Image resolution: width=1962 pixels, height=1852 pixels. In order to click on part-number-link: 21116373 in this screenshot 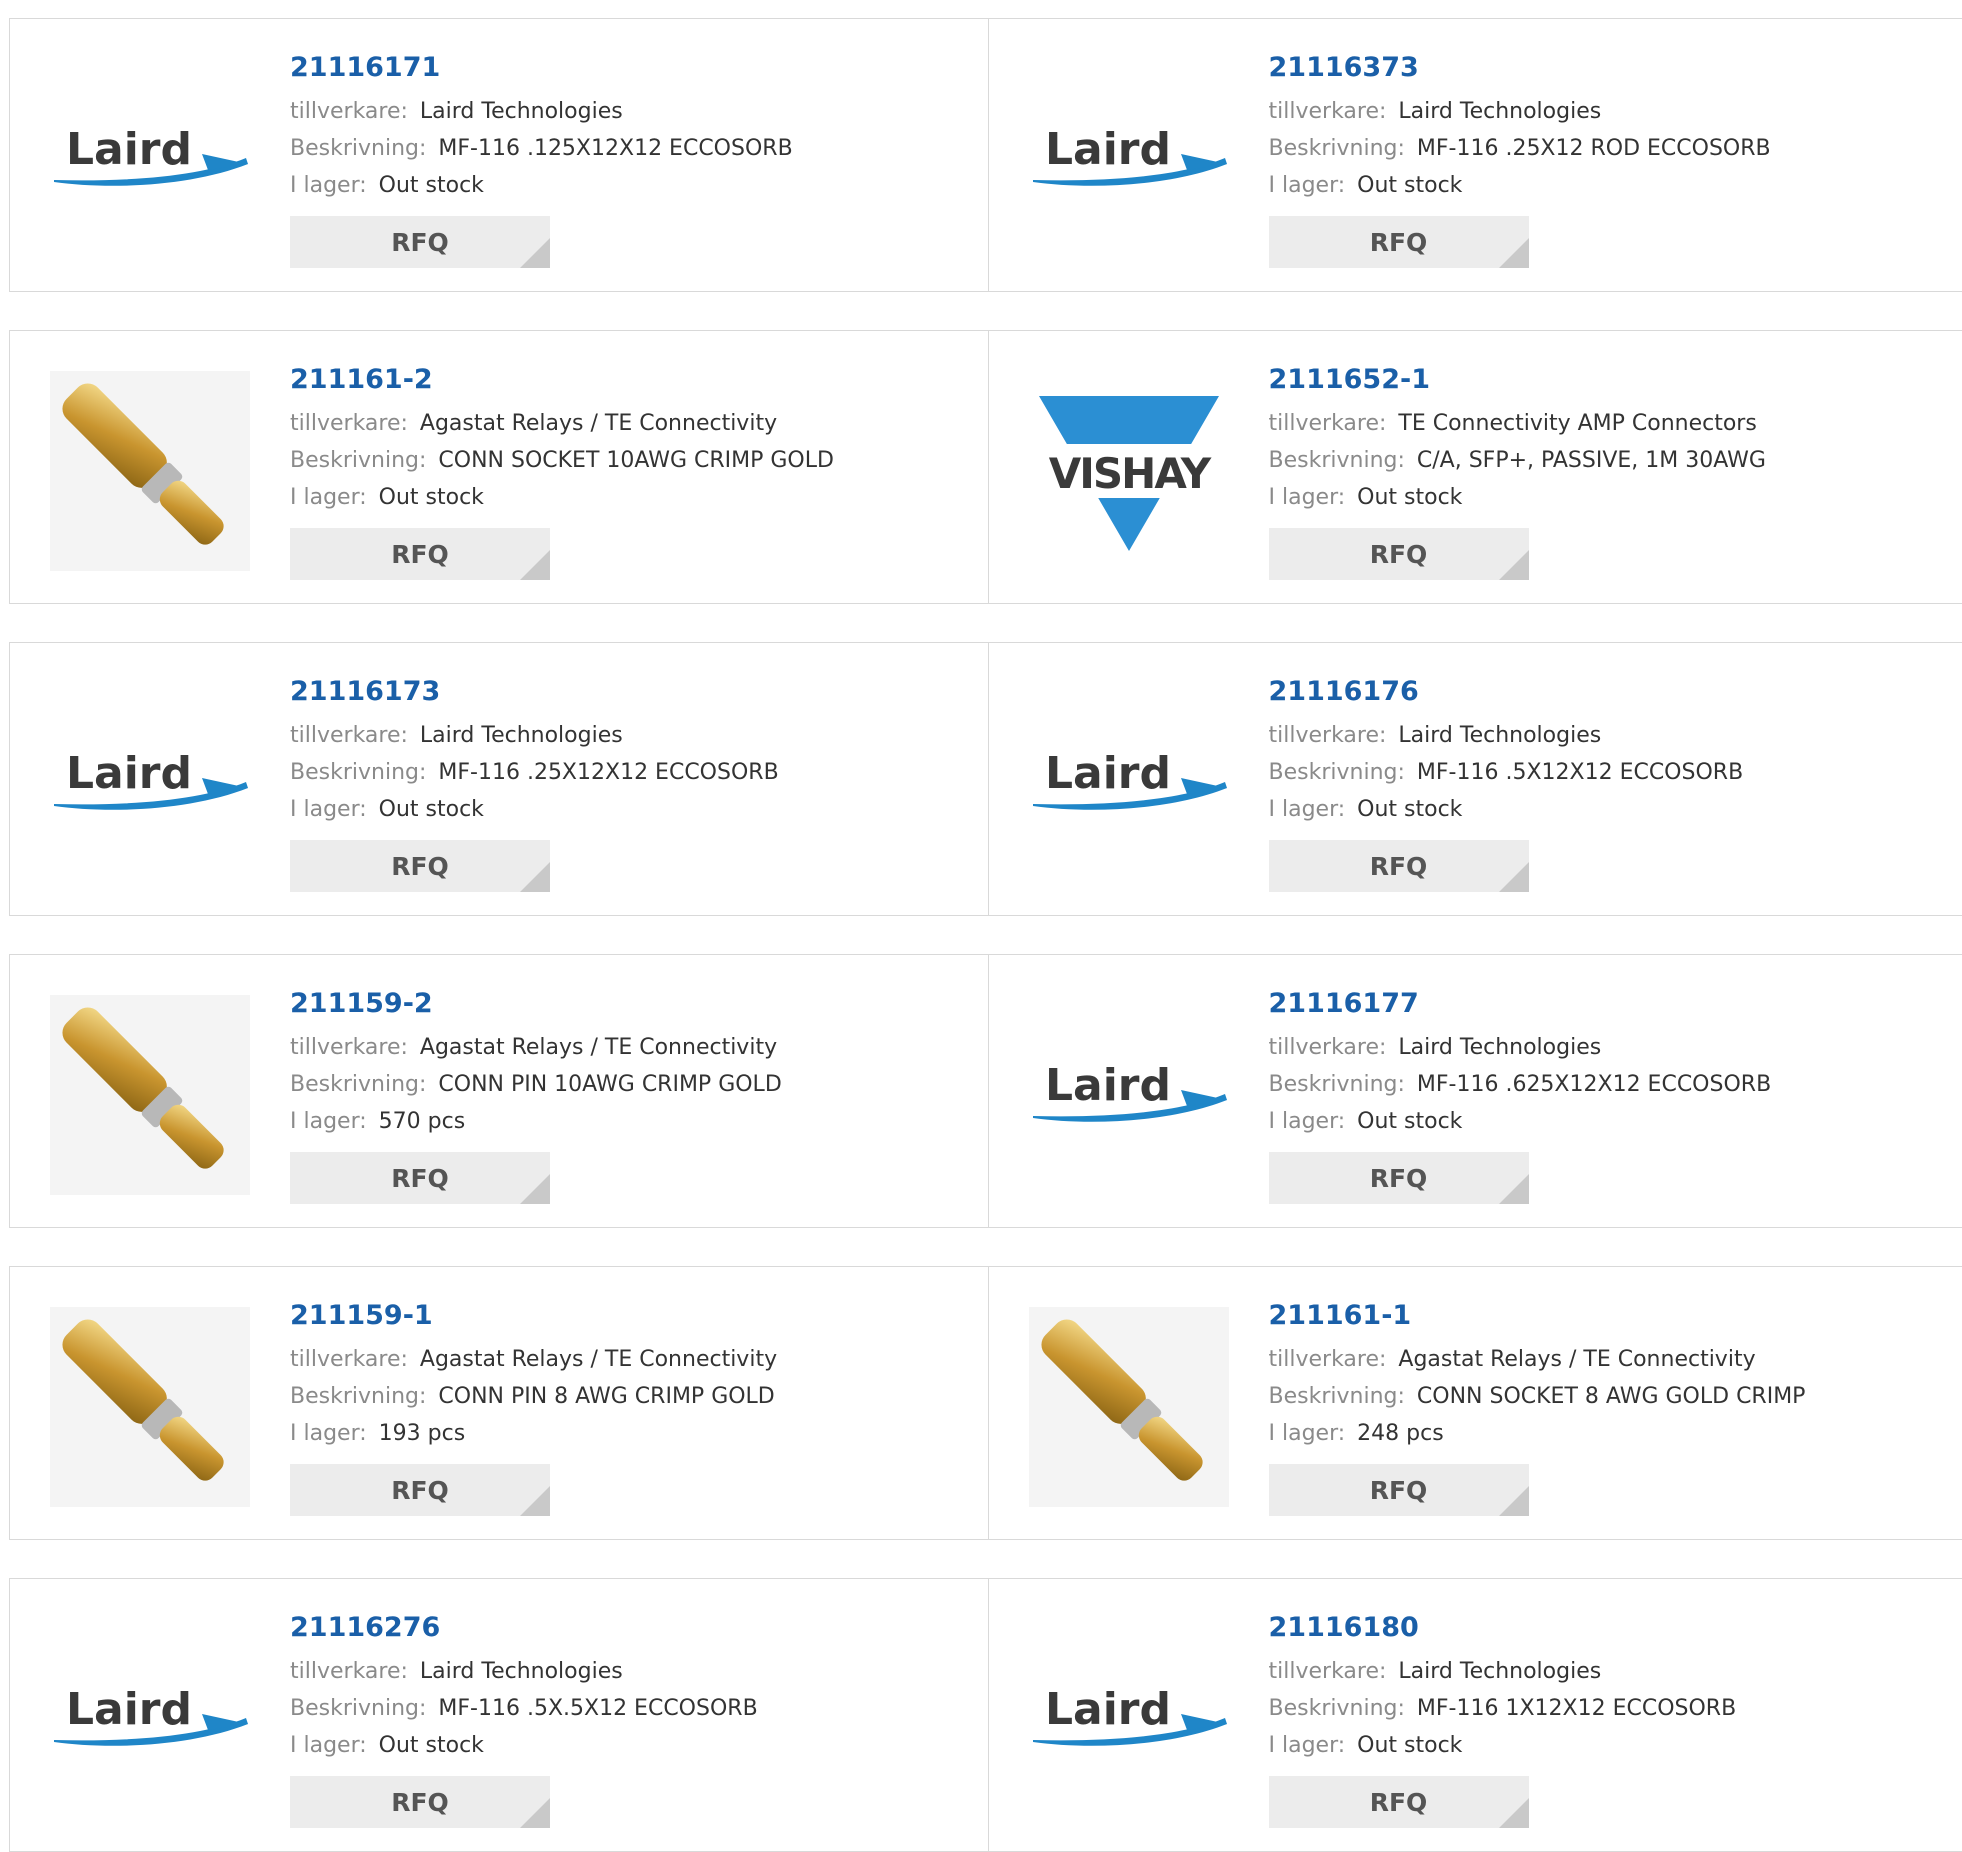, I will do `click(1520, 68)`.